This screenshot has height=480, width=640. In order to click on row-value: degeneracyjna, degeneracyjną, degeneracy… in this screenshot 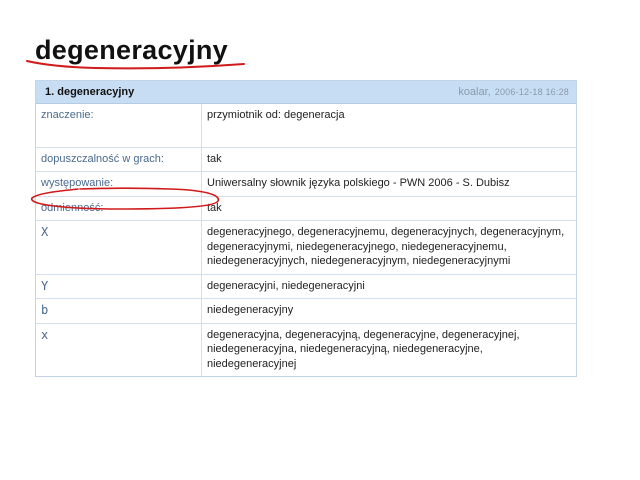, I will do `click(388, 349)`.